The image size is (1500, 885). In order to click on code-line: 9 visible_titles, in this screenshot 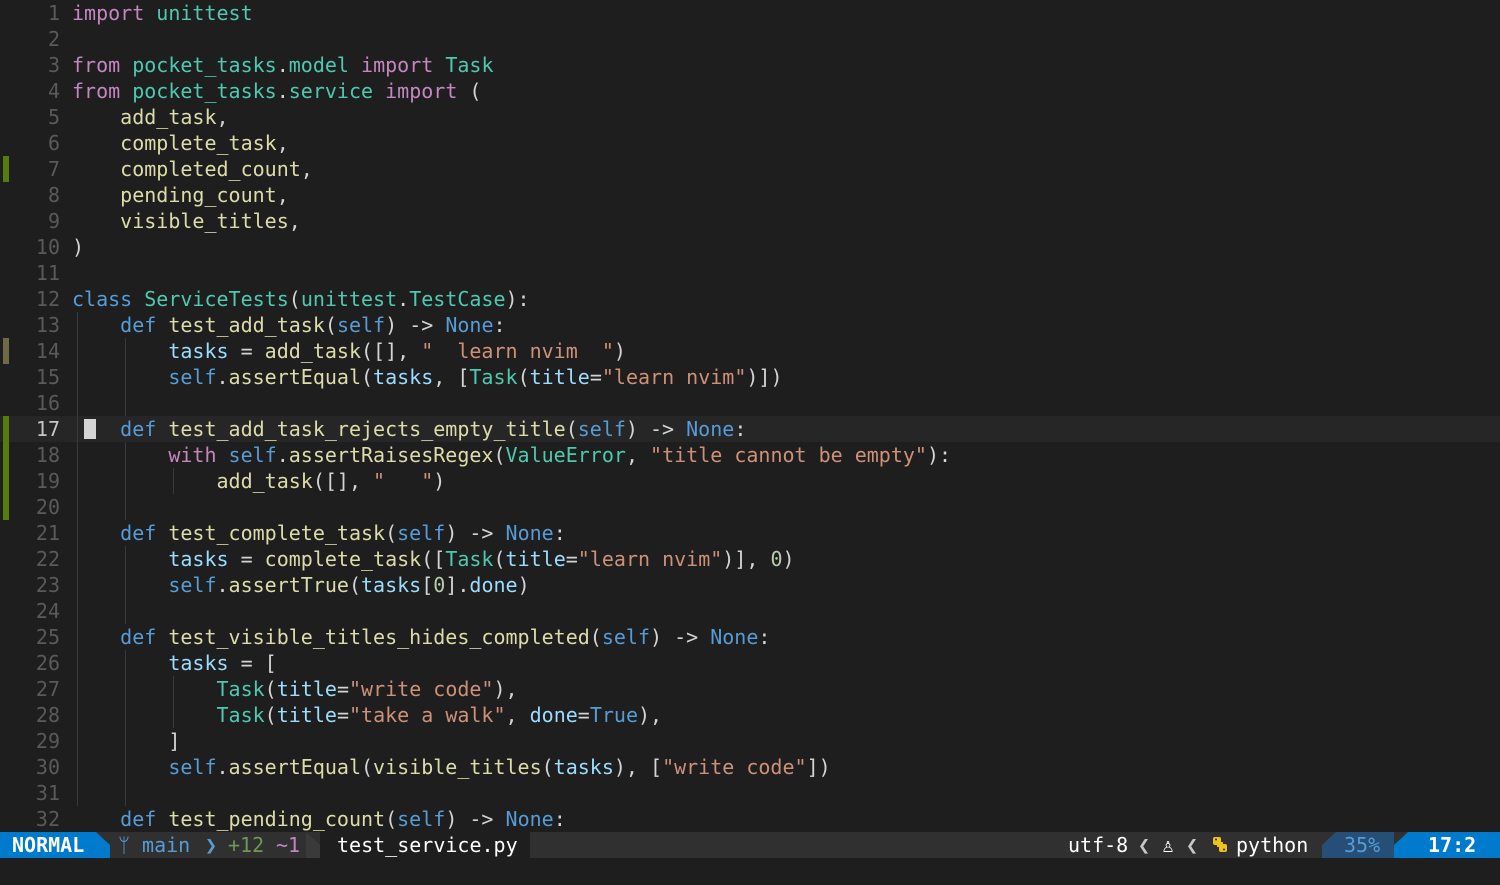, I will do `click(750, 221)`.